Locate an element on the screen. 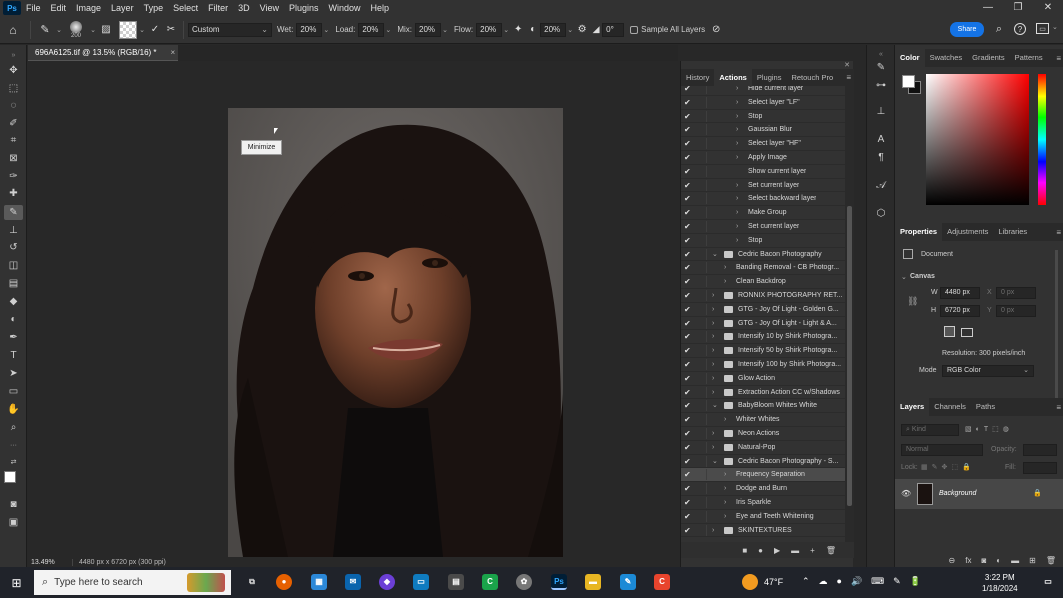 Image resolution: width=1063 pixels, height=598 pixels. fx-icon: fx is located at coordinates (968, 560).